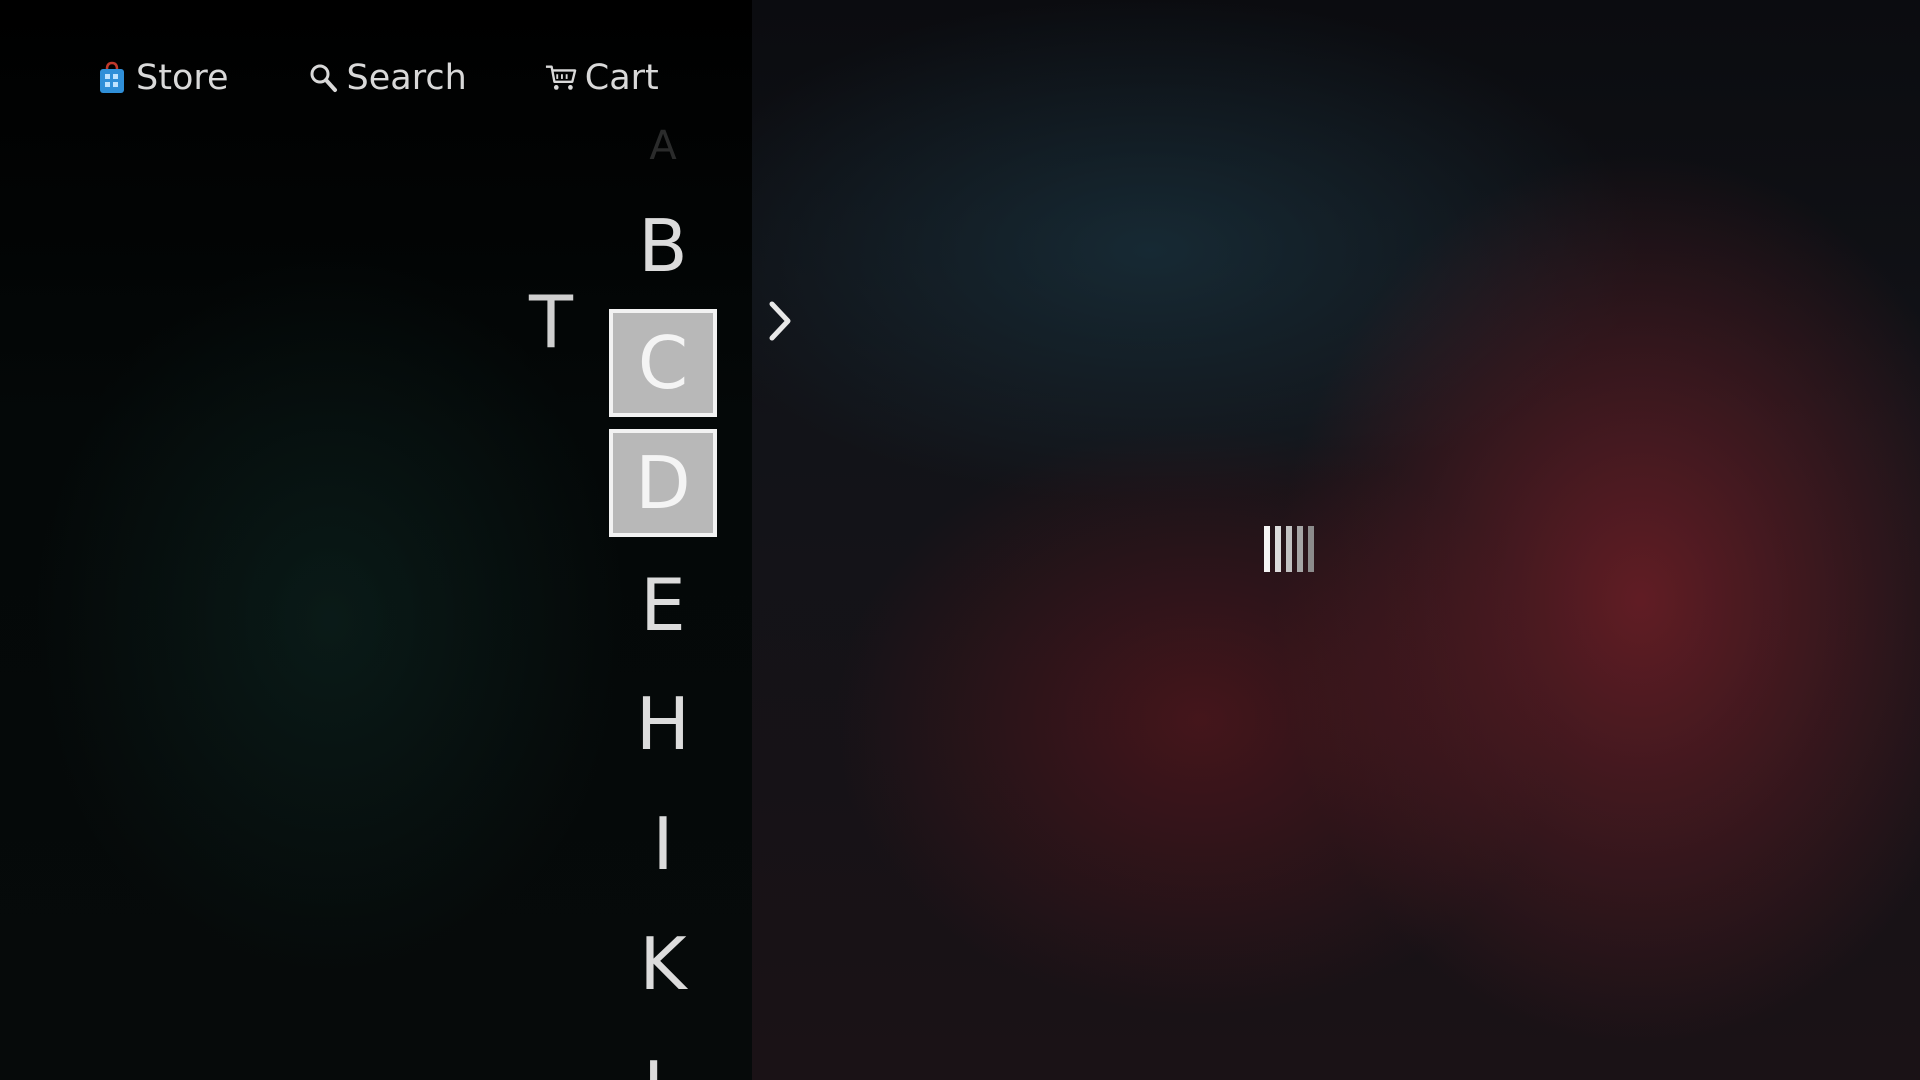  Describe the element at coordinates (663, 724) in the screenshot. I see `letter-item-h: H` at that location.